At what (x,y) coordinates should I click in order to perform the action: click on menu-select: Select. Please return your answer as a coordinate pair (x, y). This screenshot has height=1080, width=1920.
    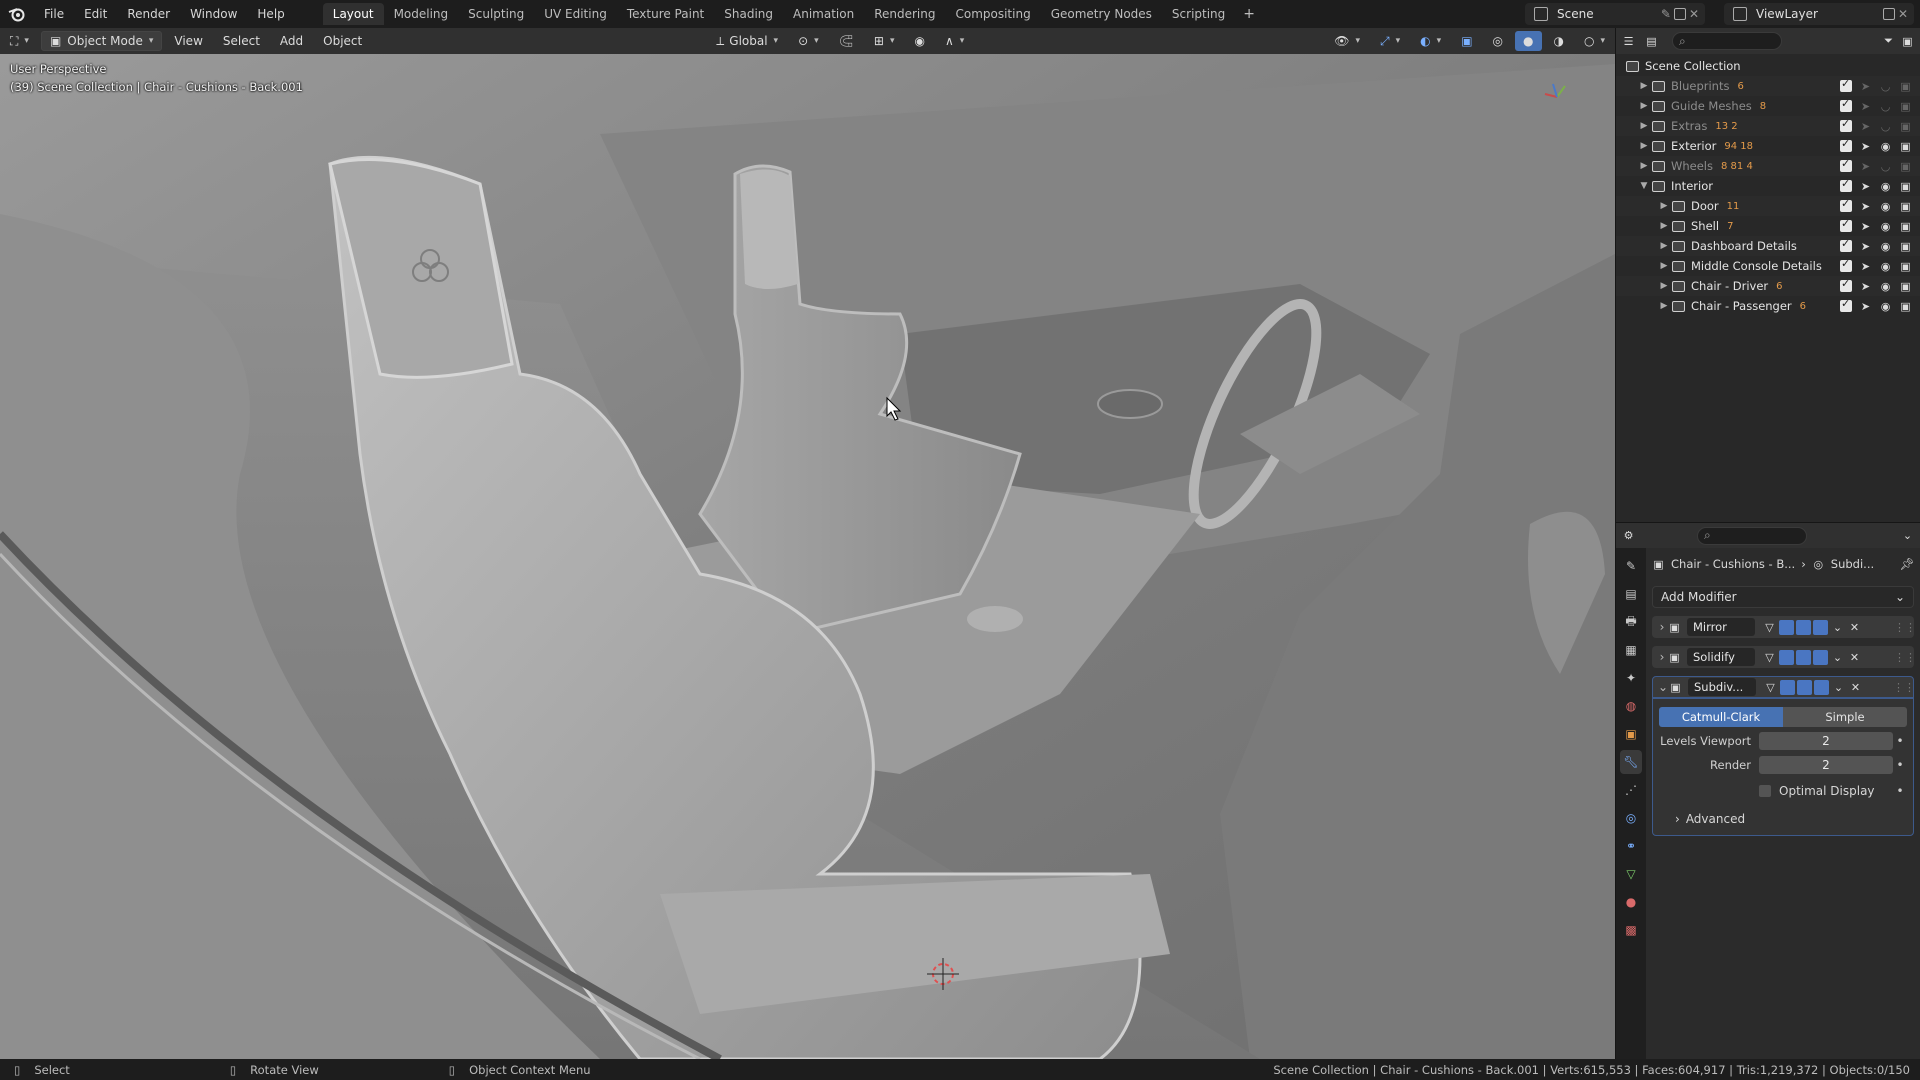
    Looking at the image, I should click on (241, 41).